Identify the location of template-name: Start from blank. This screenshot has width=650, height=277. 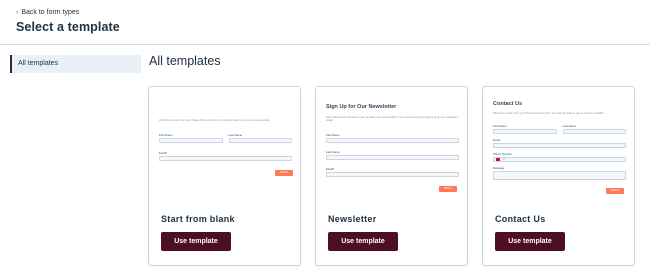
(198, 219).